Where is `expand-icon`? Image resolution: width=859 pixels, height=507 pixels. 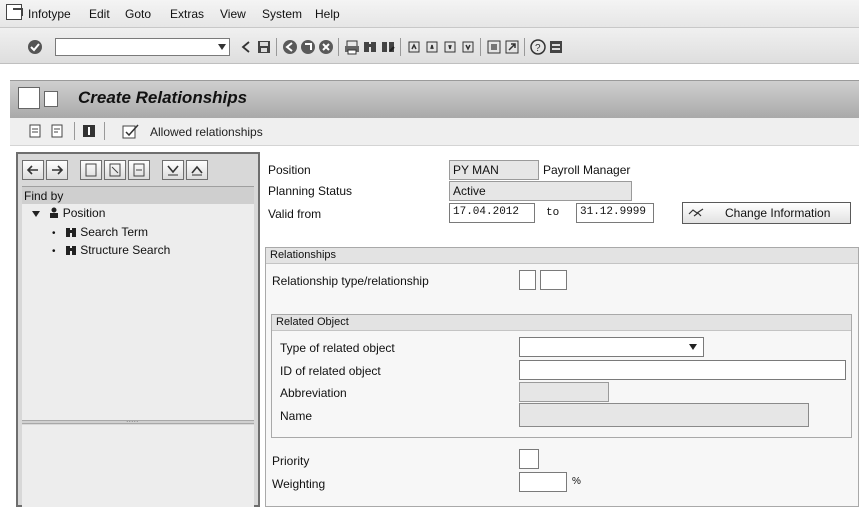
expand-icon is located at coordinates (173, 170).